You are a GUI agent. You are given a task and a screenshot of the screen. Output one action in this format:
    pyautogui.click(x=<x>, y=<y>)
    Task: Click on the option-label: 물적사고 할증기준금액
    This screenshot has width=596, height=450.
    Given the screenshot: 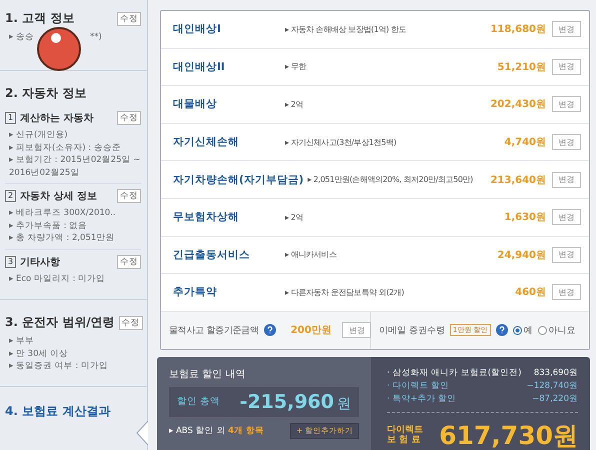 What is the action you would take?
    pyautogui.click(x=214, y=330)
    